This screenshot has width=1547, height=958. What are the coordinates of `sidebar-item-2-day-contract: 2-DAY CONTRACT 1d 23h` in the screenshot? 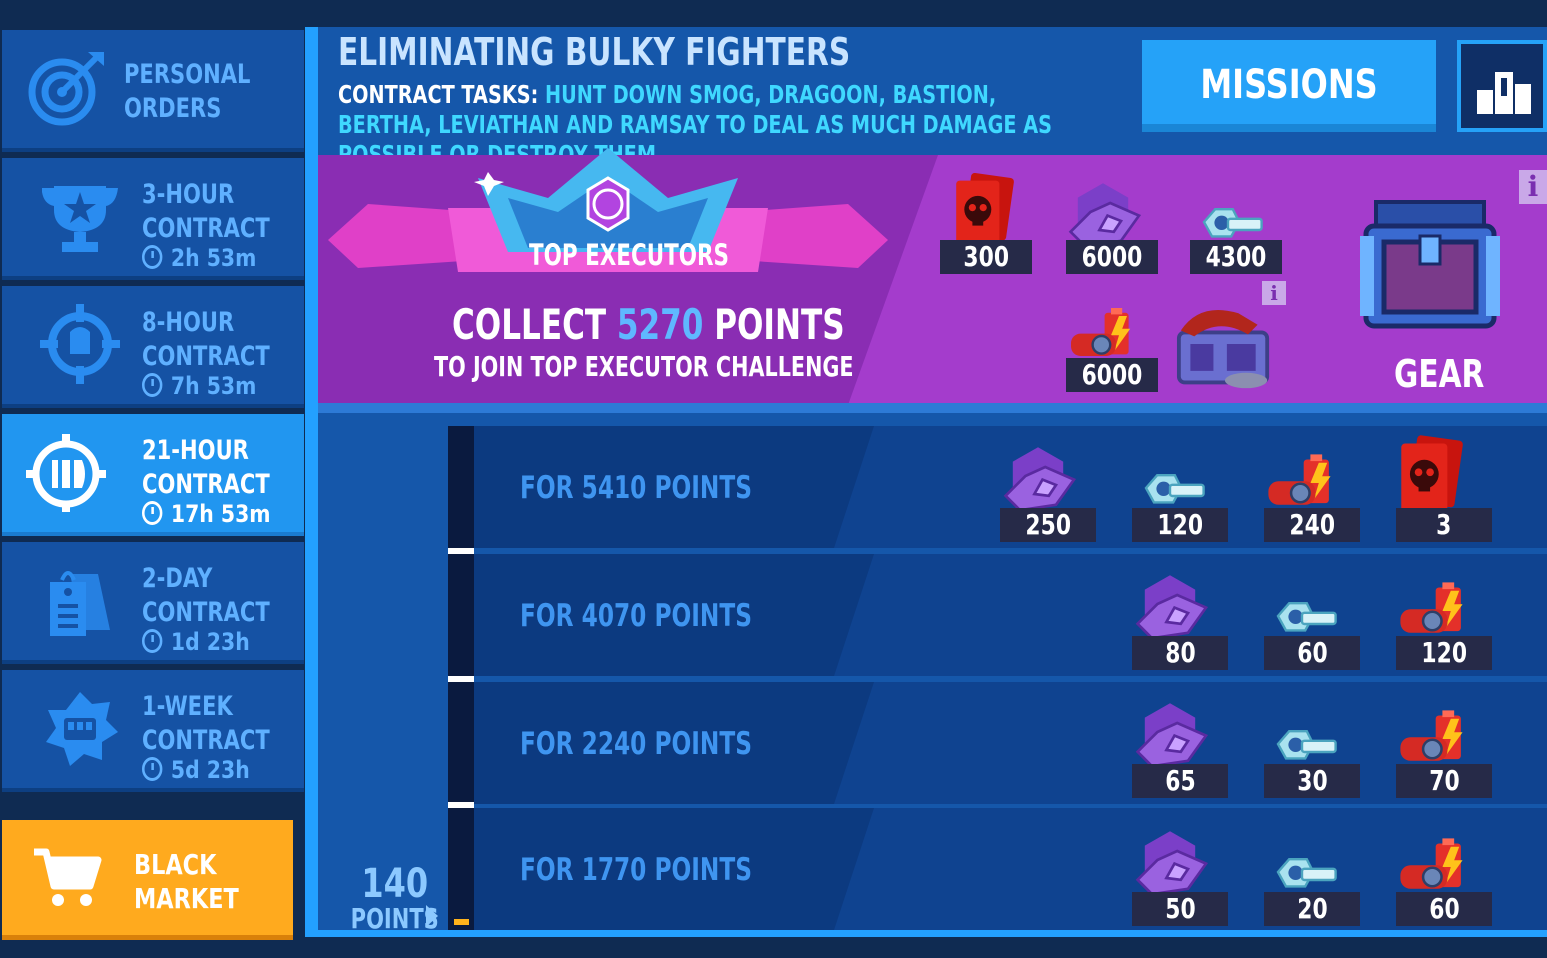 It's located at (153, 603).